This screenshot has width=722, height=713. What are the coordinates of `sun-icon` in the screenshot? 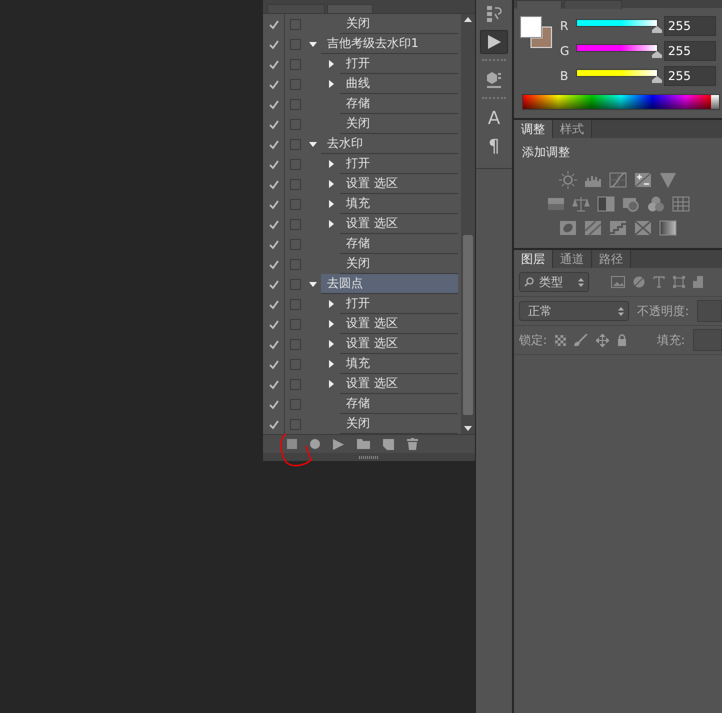 It's located at (568, 180).